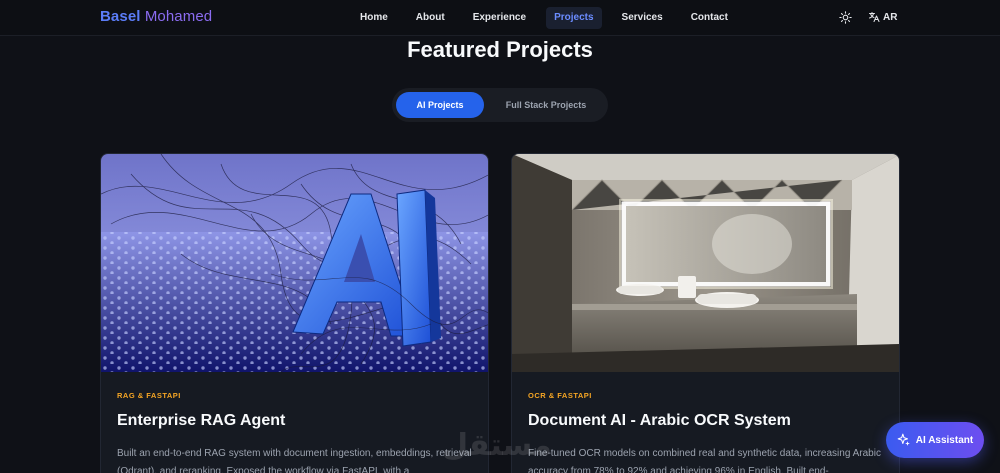 The image size is (1000, 473). Describe the element at coordinates (178, 16) in the screenshot. I see `brand-last-name: Mohamed` at that location.